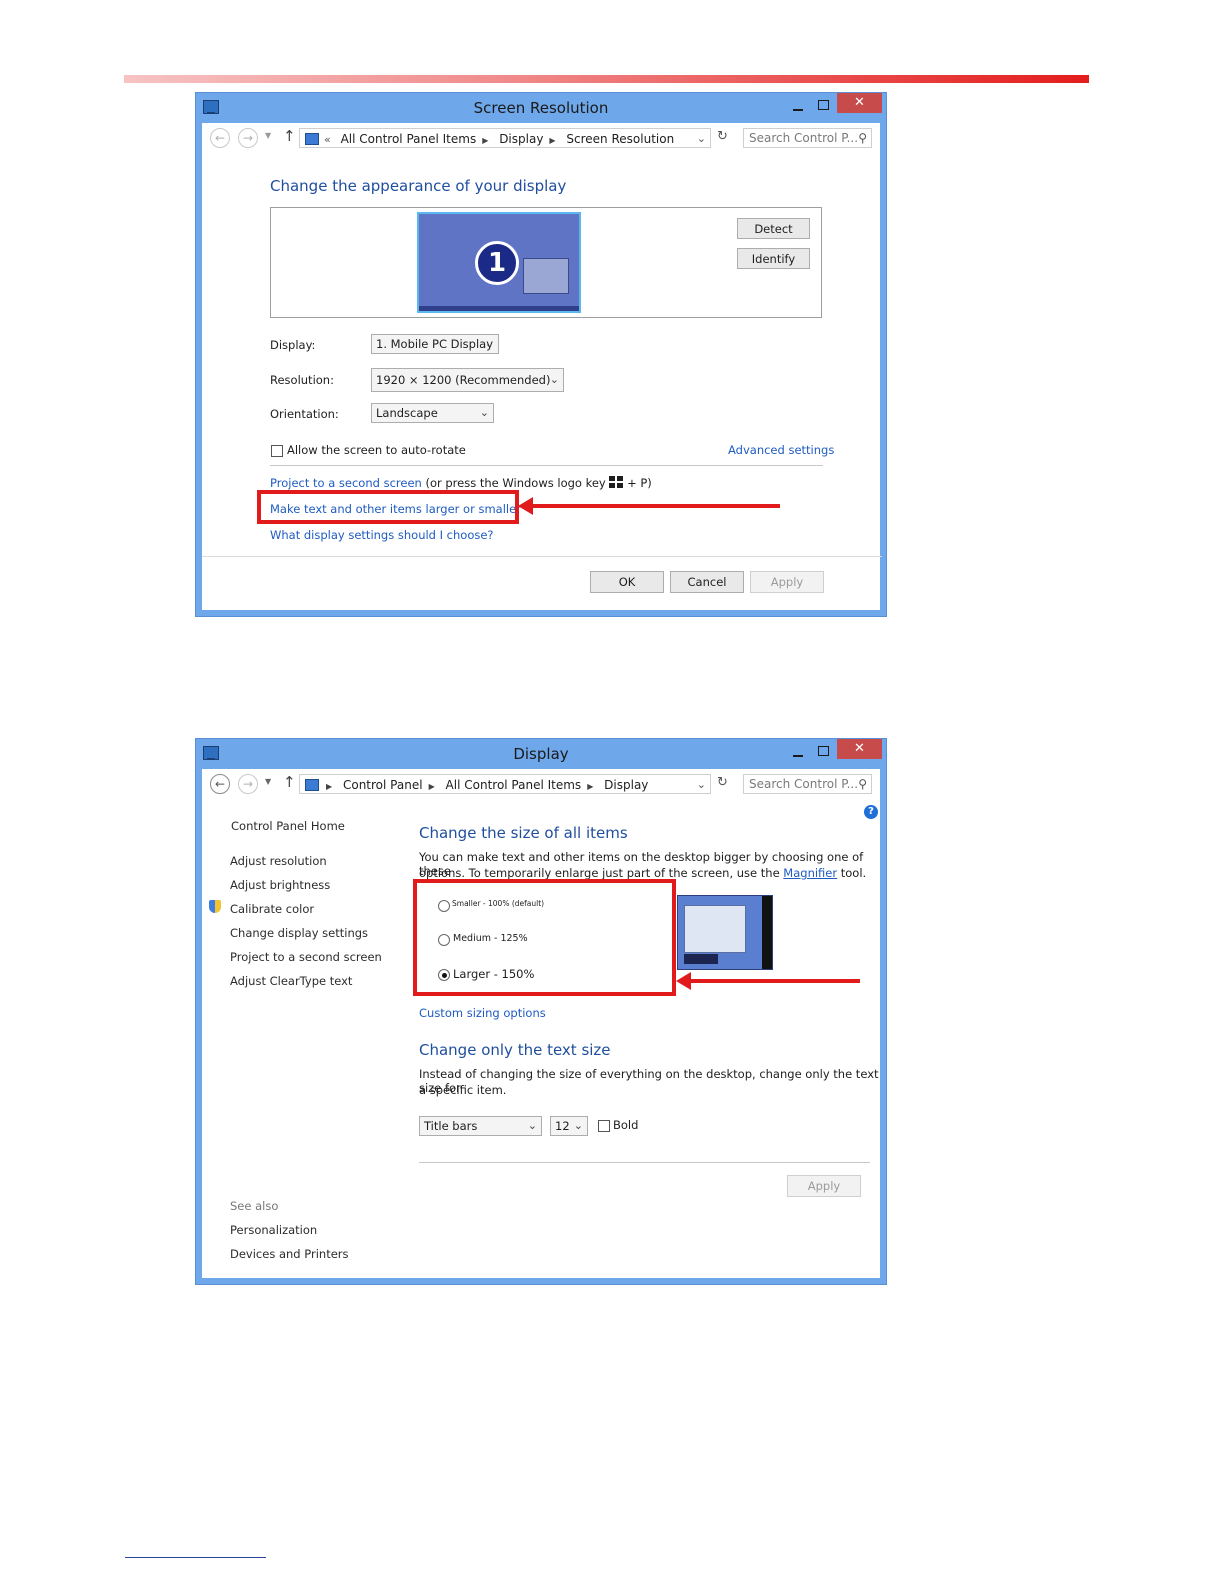 Image resolution: width=1224 pixels, height=1584 pixels. I want to click on resolution-value: 1920 × 1200 (Recommended), so click(463, 380).